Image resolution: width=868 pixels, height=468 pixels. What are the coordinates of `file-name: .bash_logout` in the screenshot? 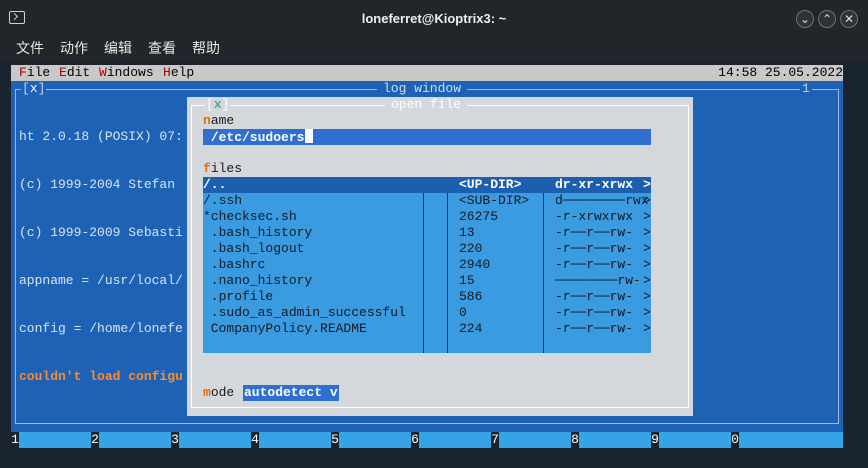 It's located at (254, 248).